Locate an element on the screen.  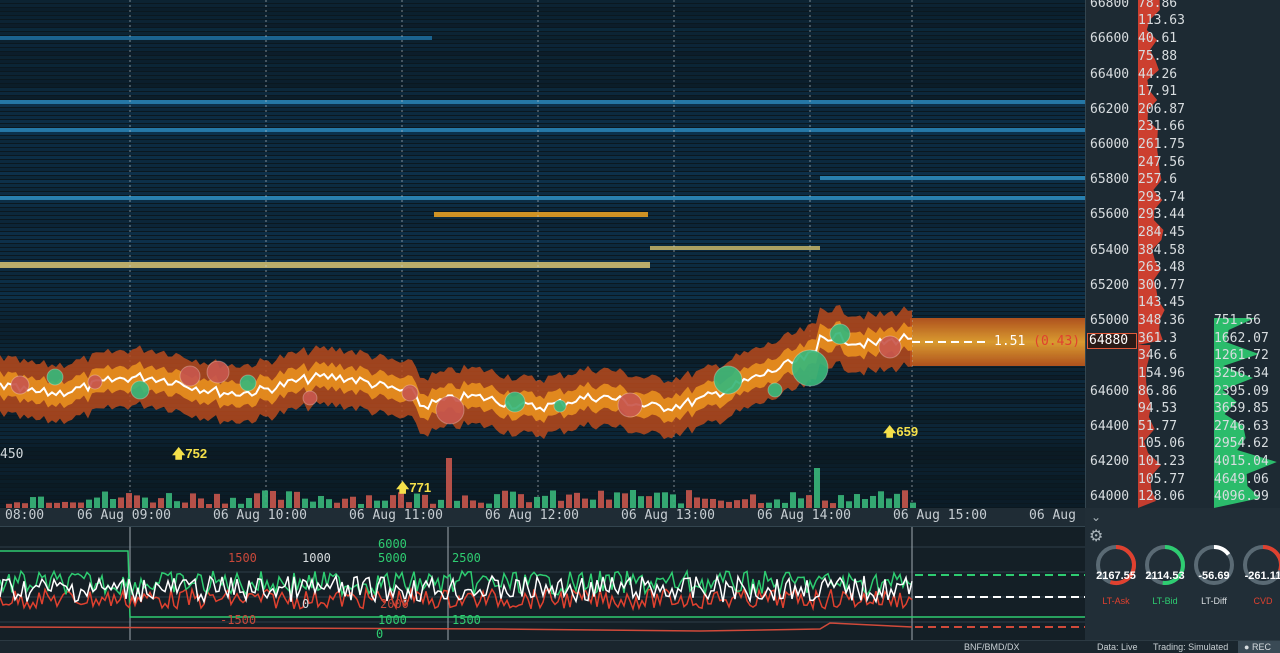
imbalance-paren: (0.43) is located at coordinates (1057, 341).